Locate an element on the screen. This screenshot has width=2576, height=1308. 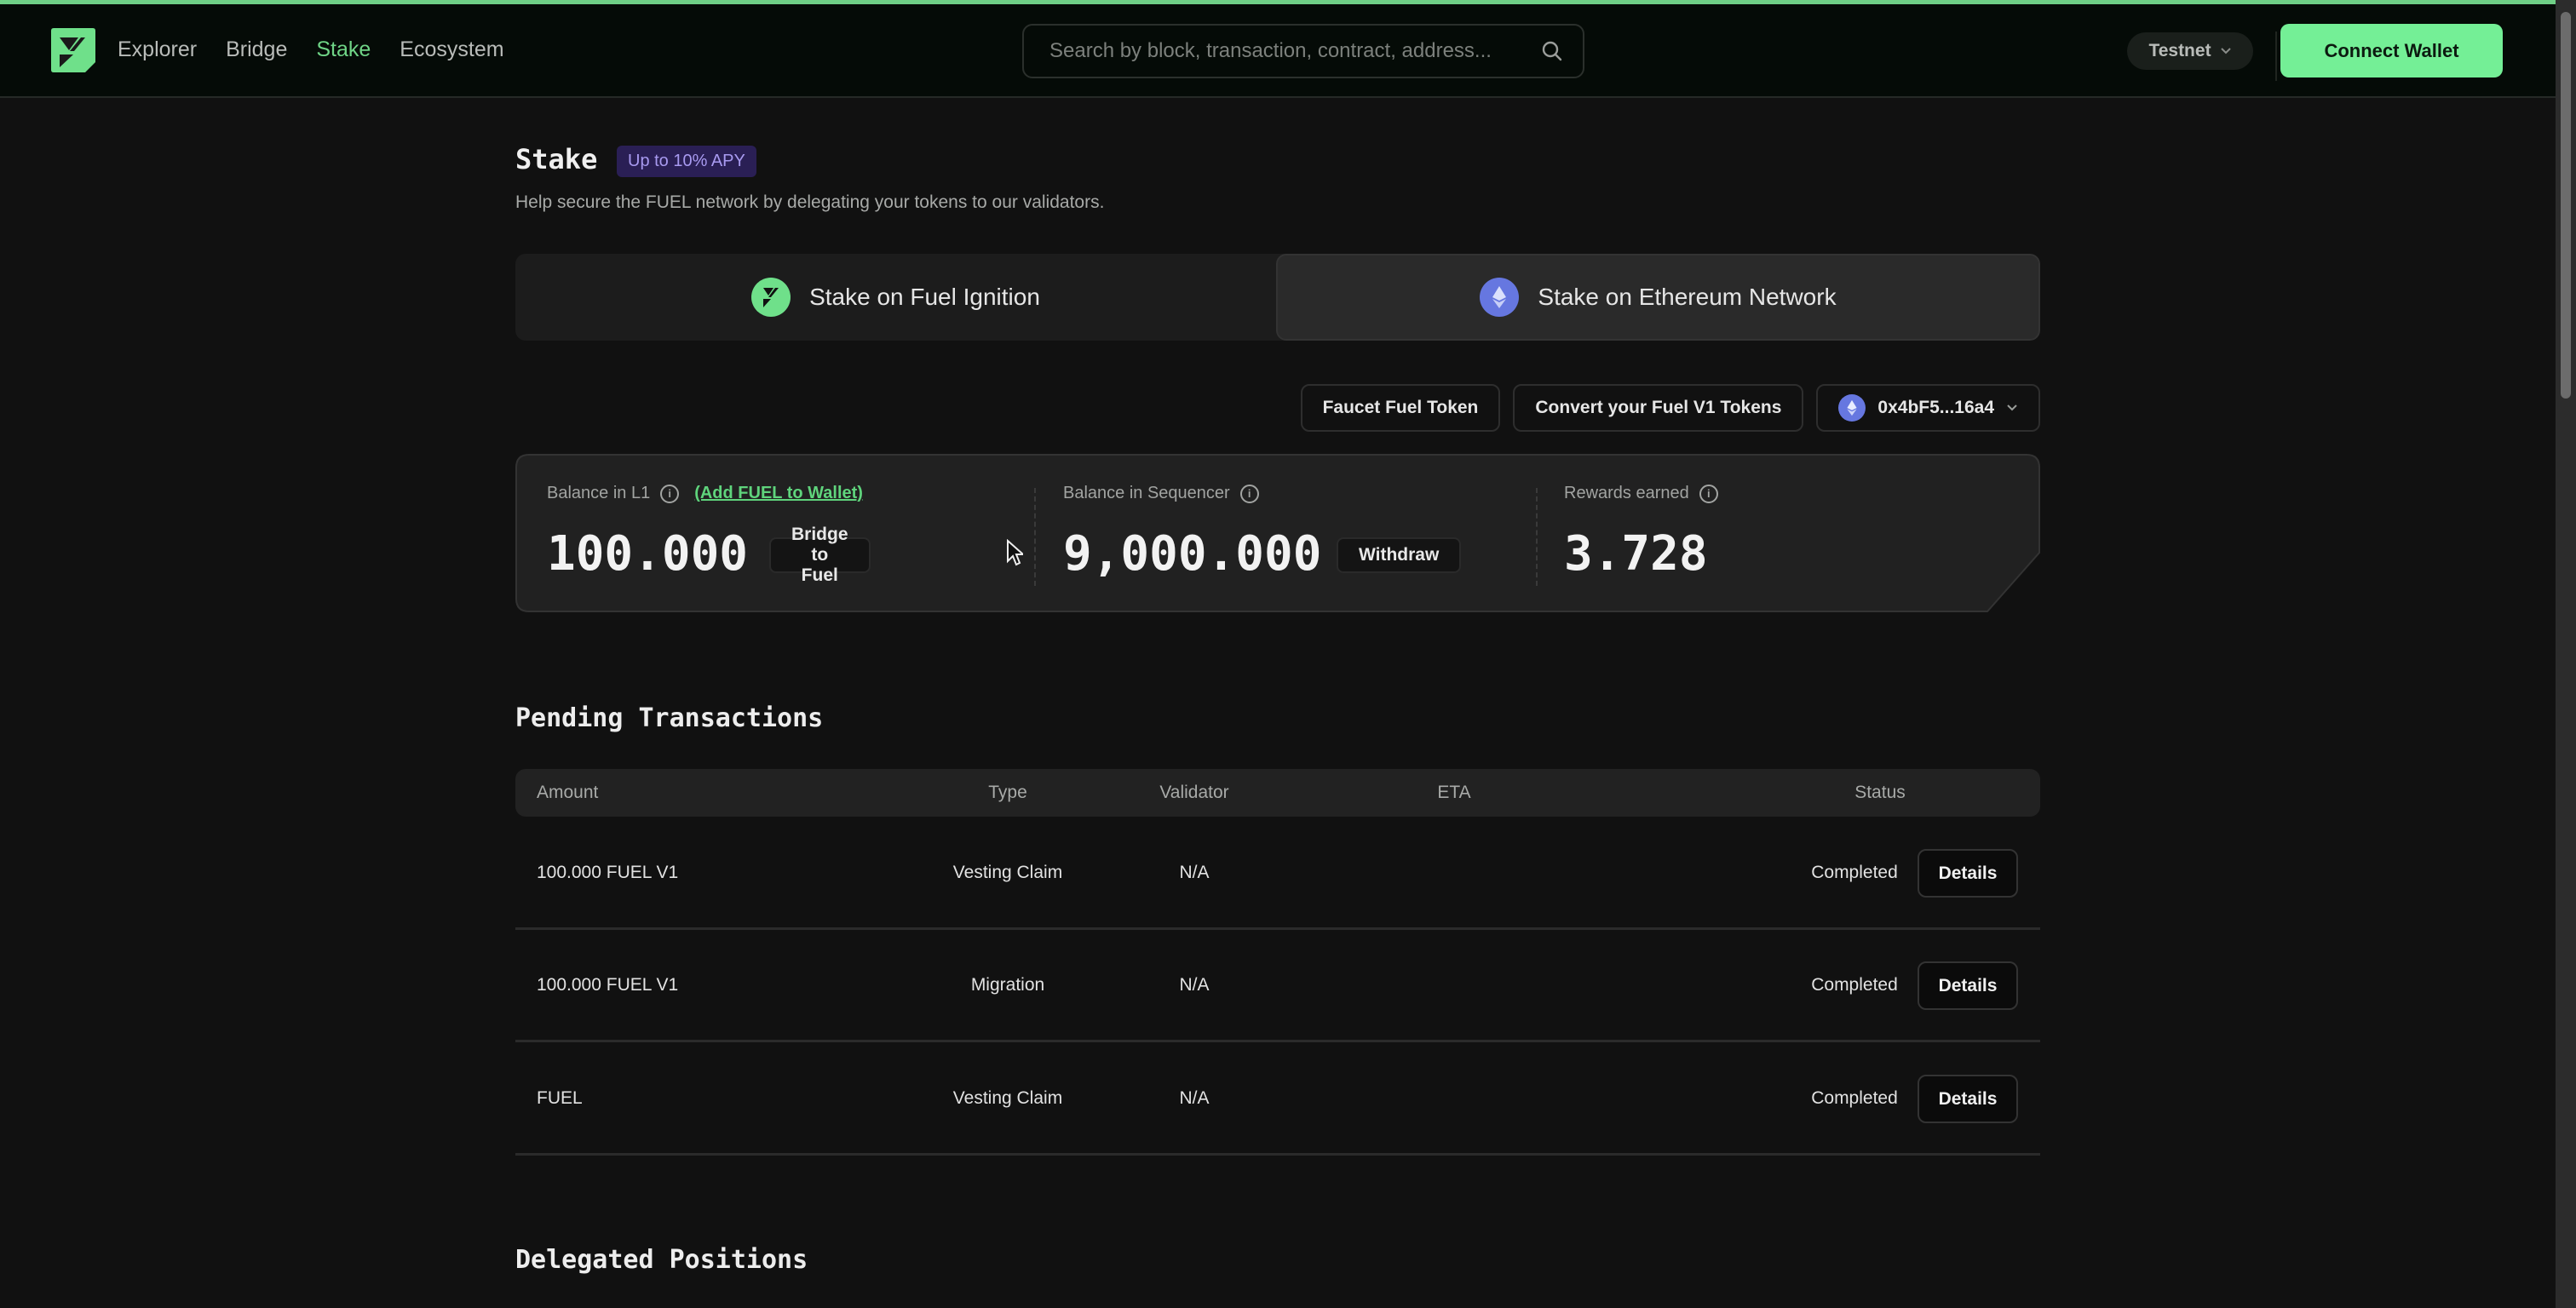
cell-type: Migration is located at coordinates (1008, 985).